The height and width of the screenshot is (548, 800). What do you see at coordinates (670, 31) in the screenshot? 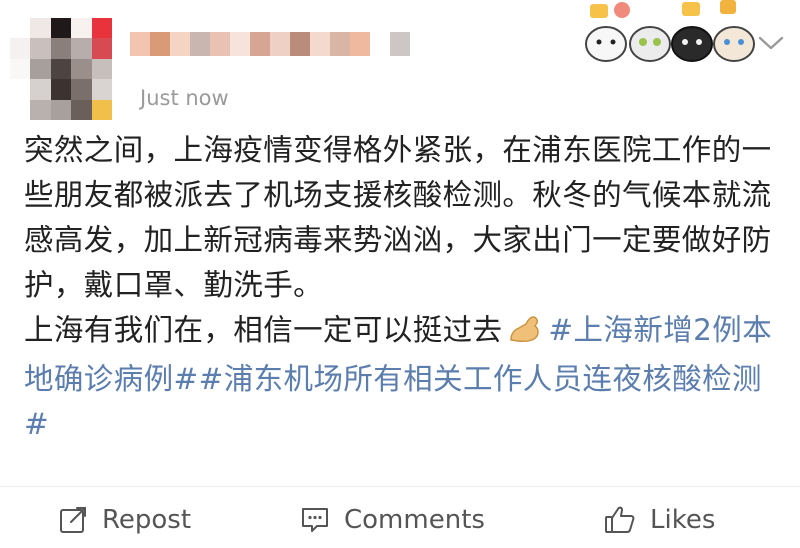
I see `cat-sticker-icon` at bounding box center [670, 31].